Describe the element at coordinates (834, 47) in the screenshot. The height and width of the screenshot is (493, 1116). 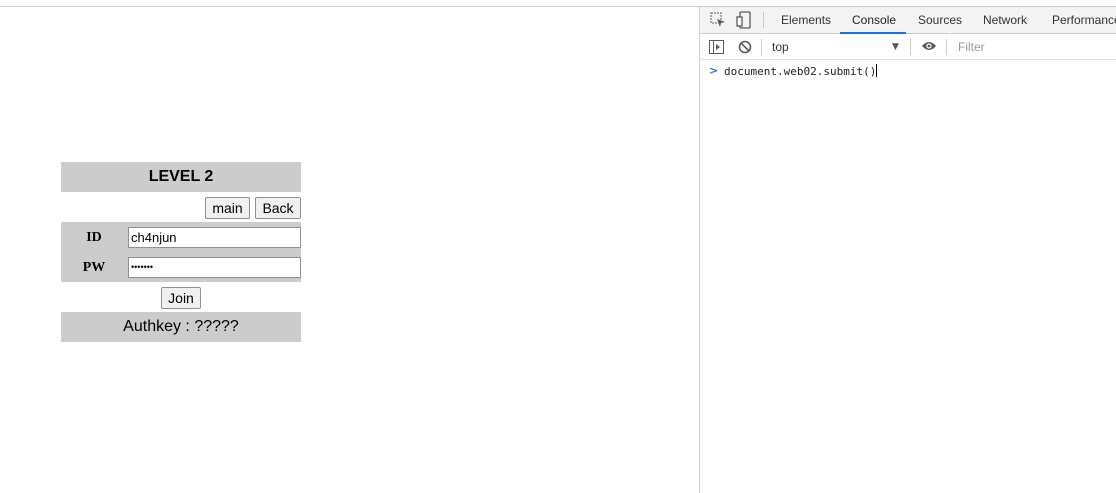
I see `context-select: top` at that location.